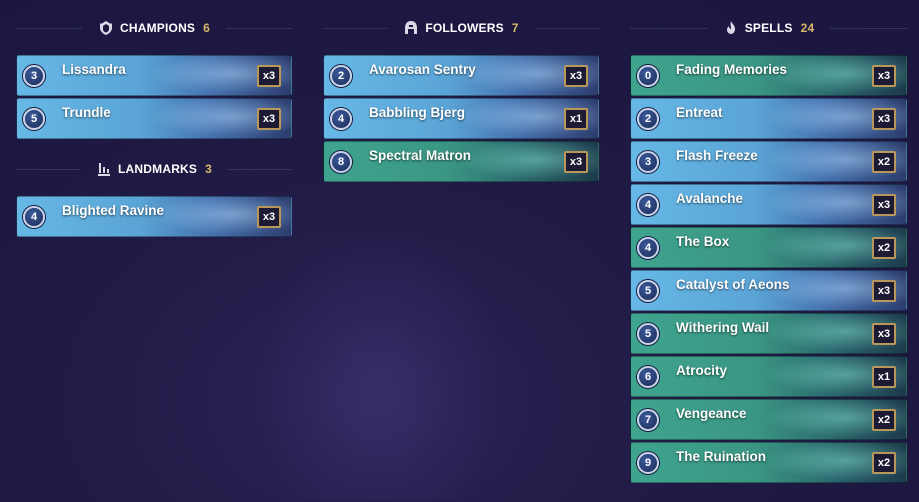  I want to click on card-name: Lissandra, so click(94, 69).